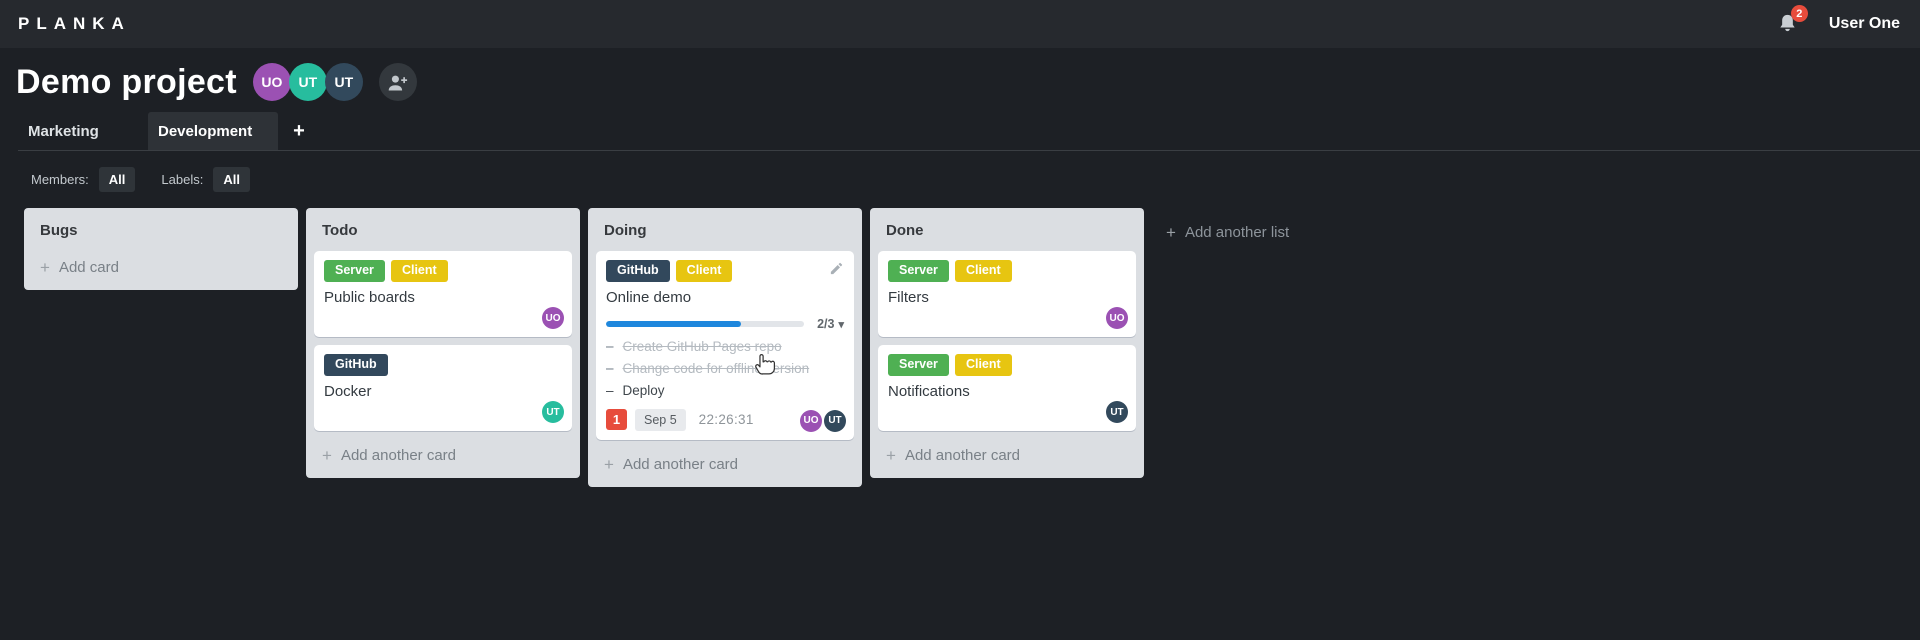 This screenshot has width=1920, height=640. I want to click on filter-bar: Members: All Labels: All, so click(960, 177).